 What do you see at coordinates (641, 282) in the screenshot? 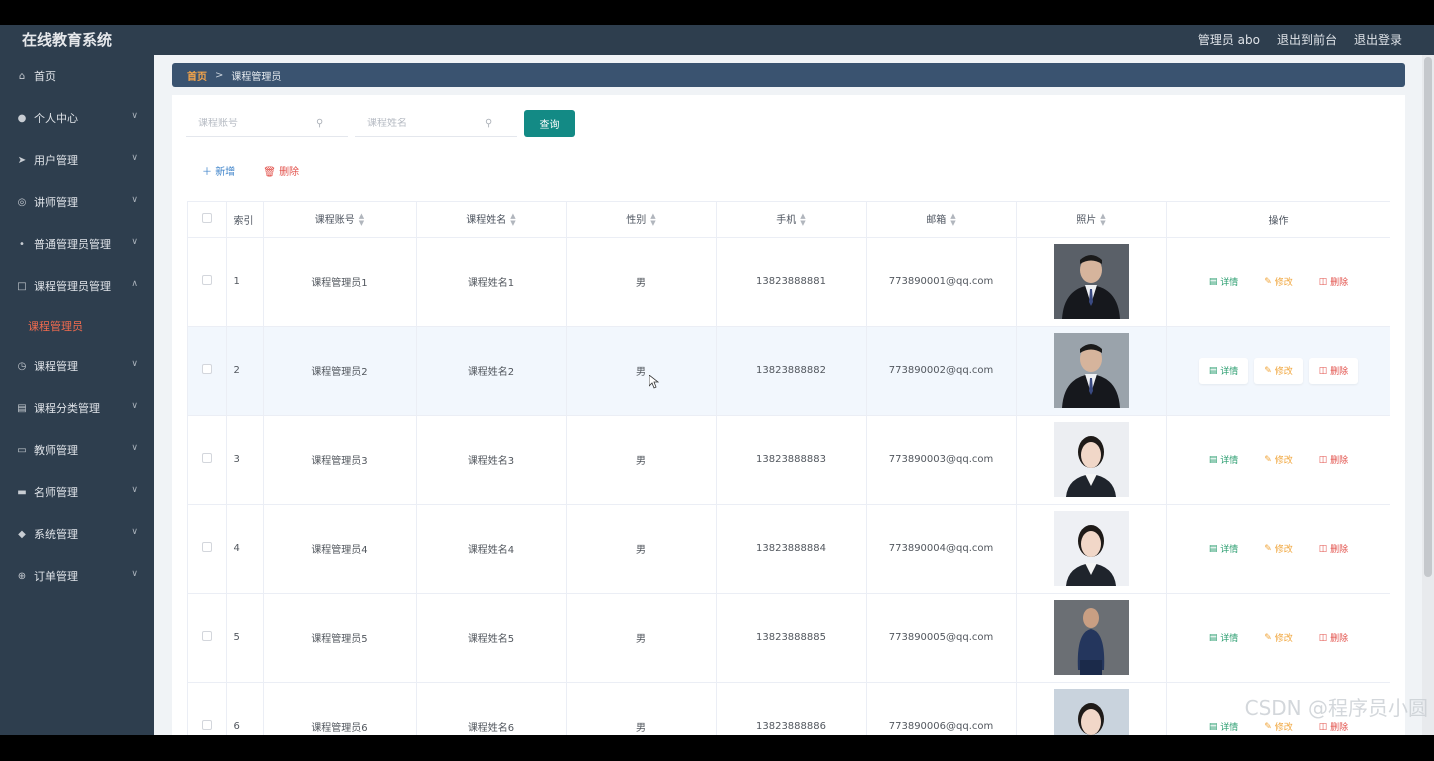
I see `row-gender: 男` at bounding box center [641, 282].